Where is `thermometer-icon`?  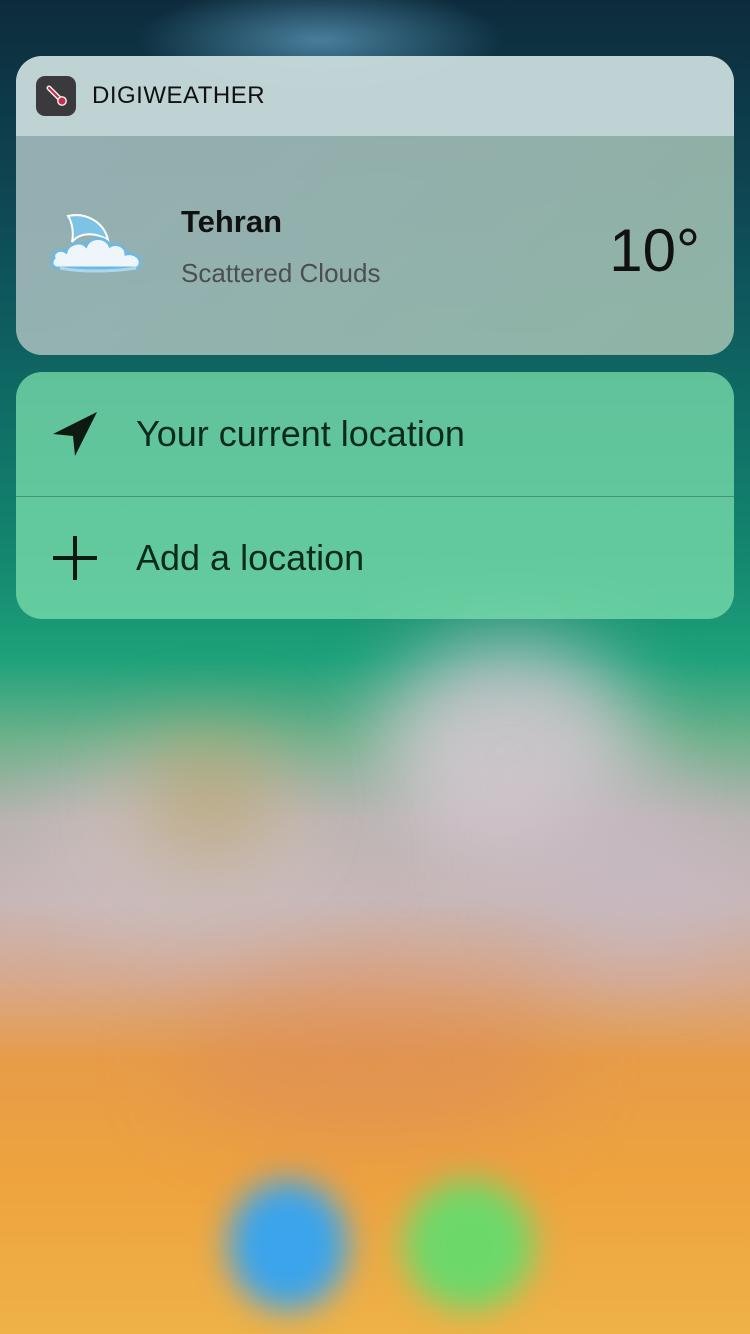 thermometer-icon is located at coordinates (56, 96).